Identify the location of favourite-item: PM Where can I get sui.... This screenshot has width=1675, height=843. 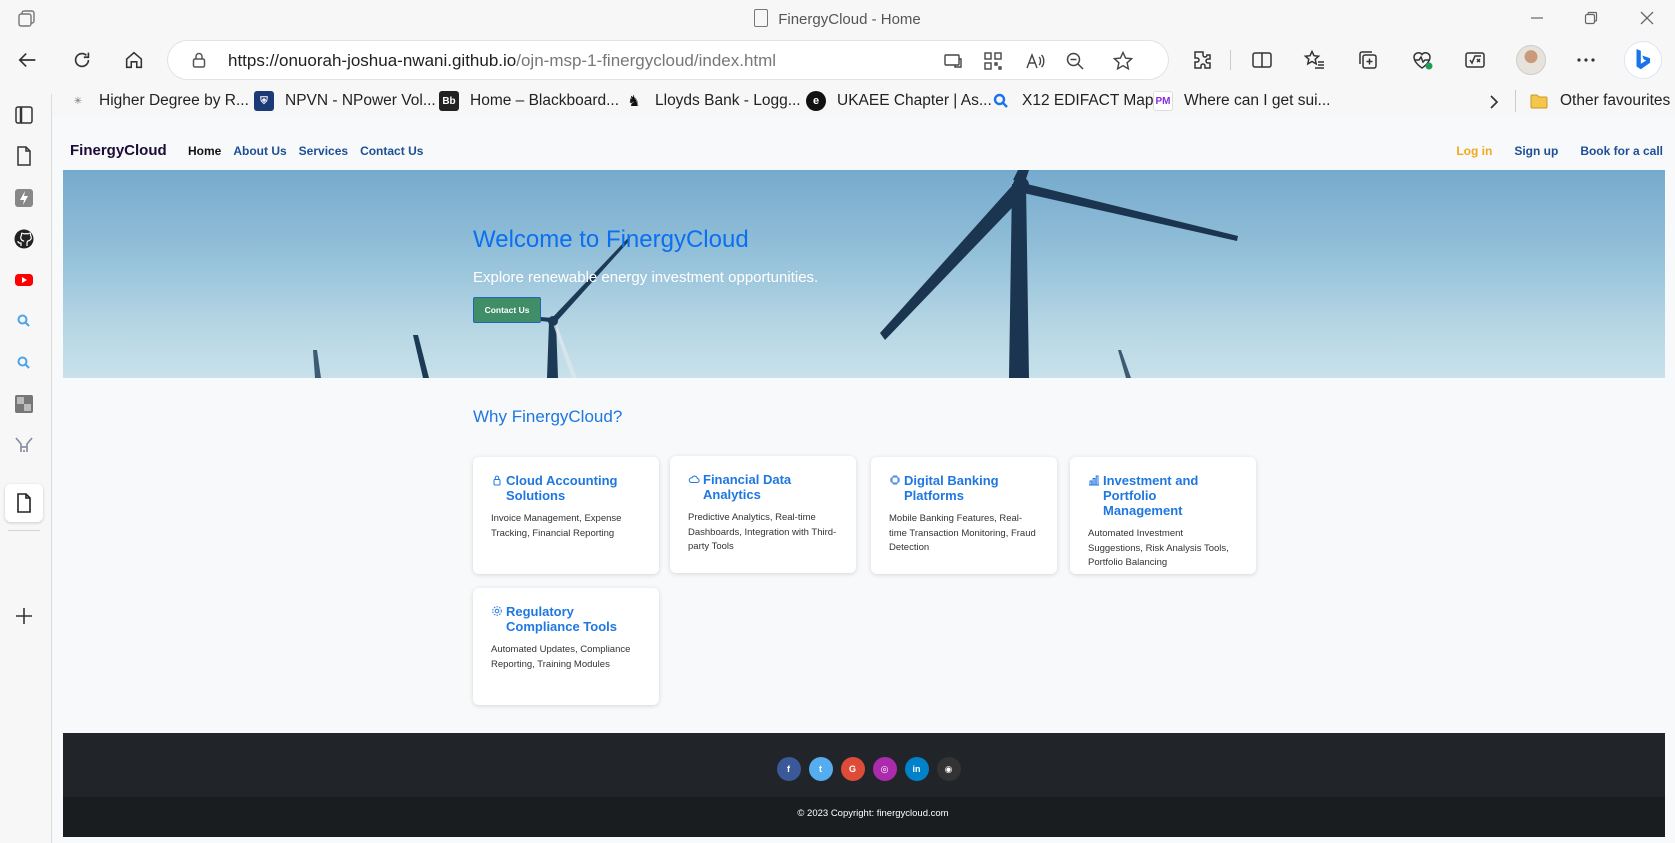
(1241, 101).